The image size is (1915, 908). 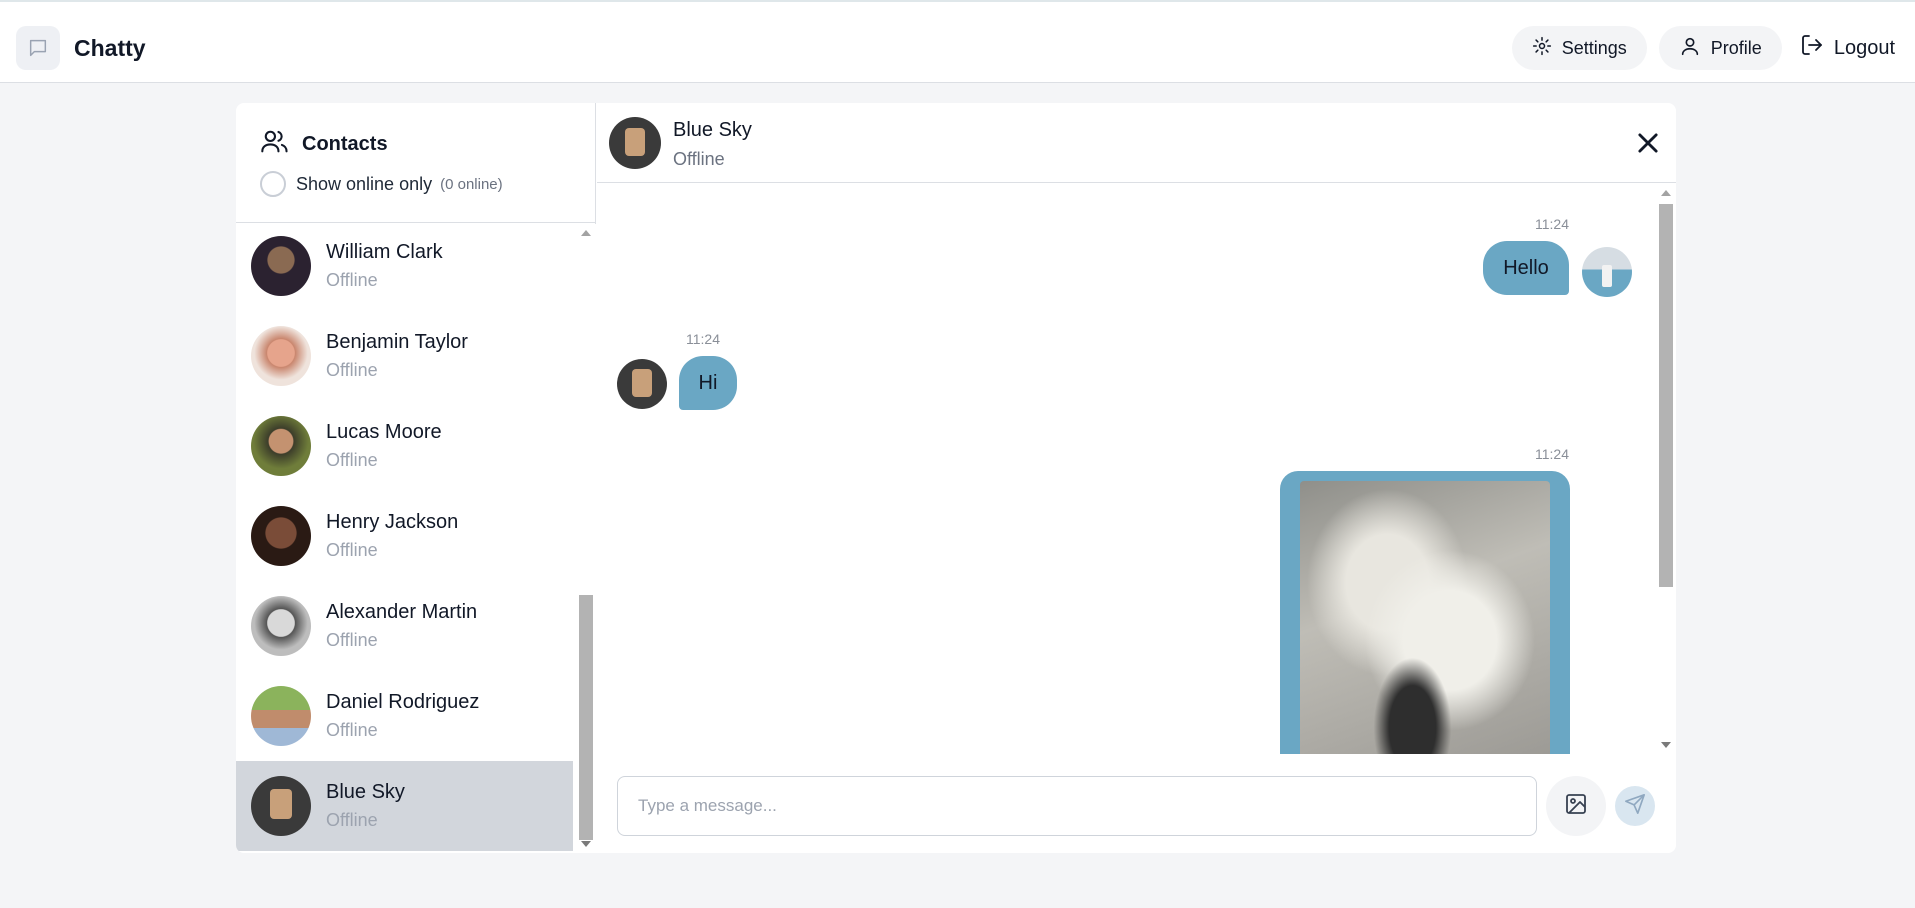 I want to click on profile-button: Profile, so click(x=1720, y=48).